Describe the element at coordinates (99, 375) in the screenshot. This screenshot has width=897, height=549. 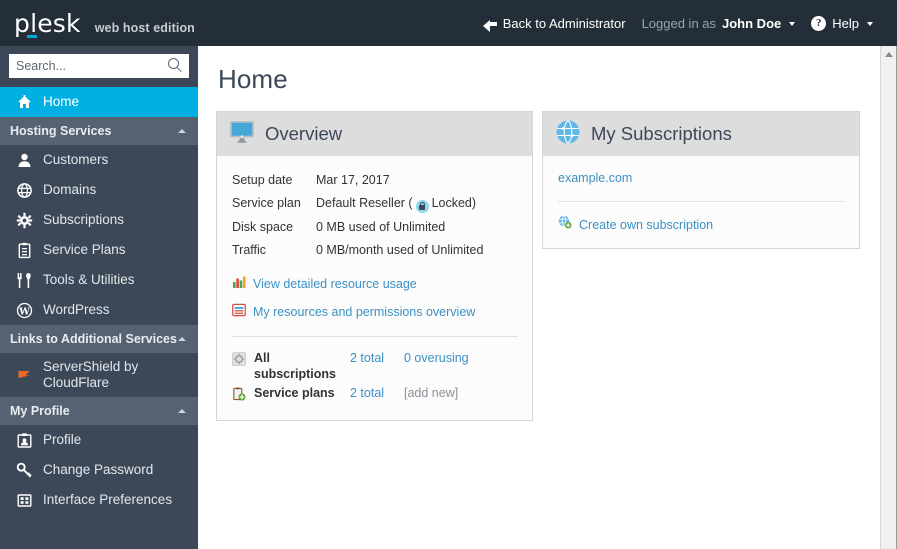
I see `sidebar-item-servershield-cloudflare: ServerShield by CloudFlare` at that location.